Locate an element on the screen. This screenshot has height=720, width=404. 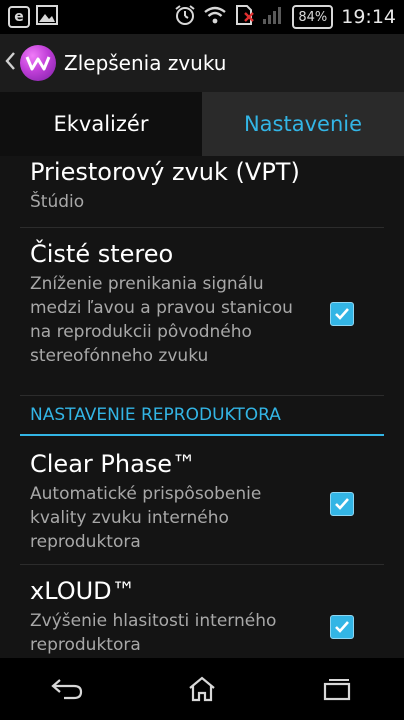
back-button is located at coordinates (67, 689).